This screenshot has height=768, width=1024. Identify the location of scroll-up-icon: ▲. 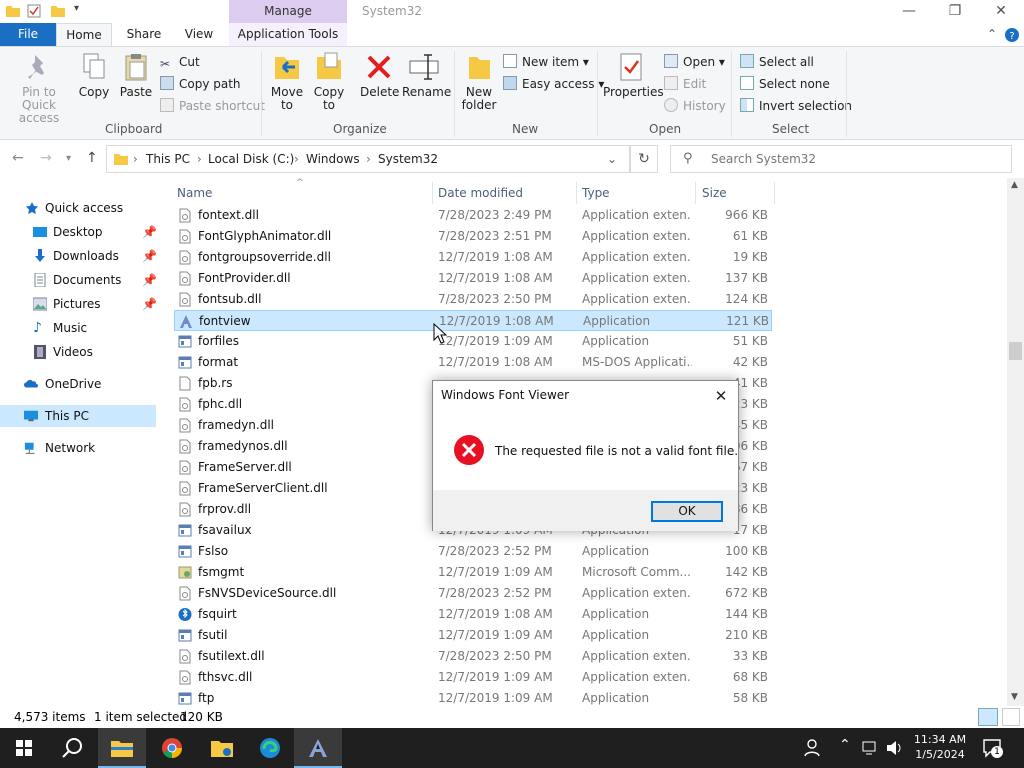
(1014, 185).